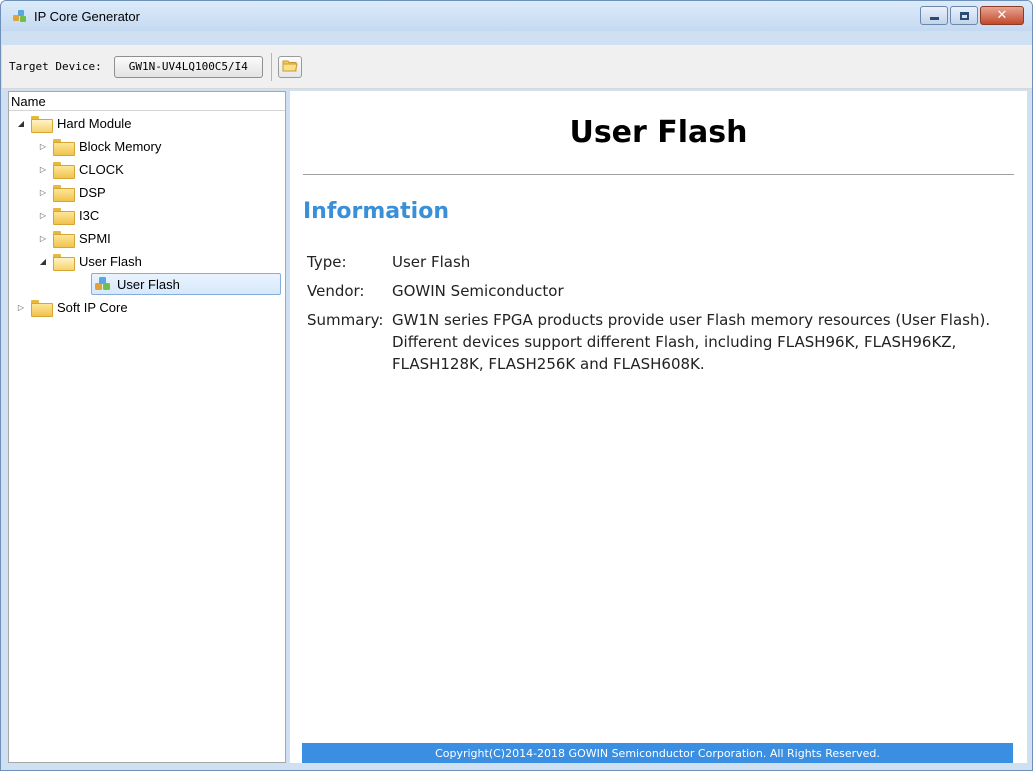 The width and height of the screenshot is (1033, 771). Describe the element at coordinates (658, 174) in the screenshot. I see `title-divider` at that location.